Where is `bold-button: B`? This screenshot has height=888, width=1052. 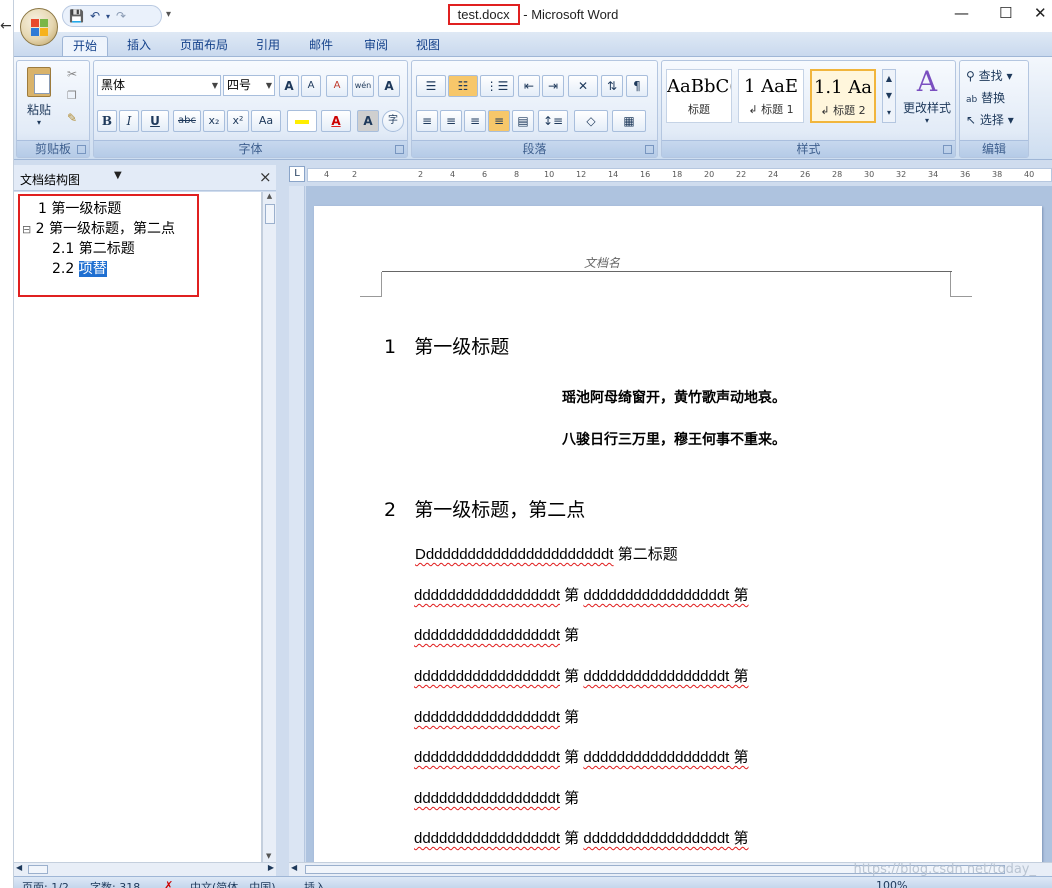 bold-button: B is located at coordinates (107, 121).